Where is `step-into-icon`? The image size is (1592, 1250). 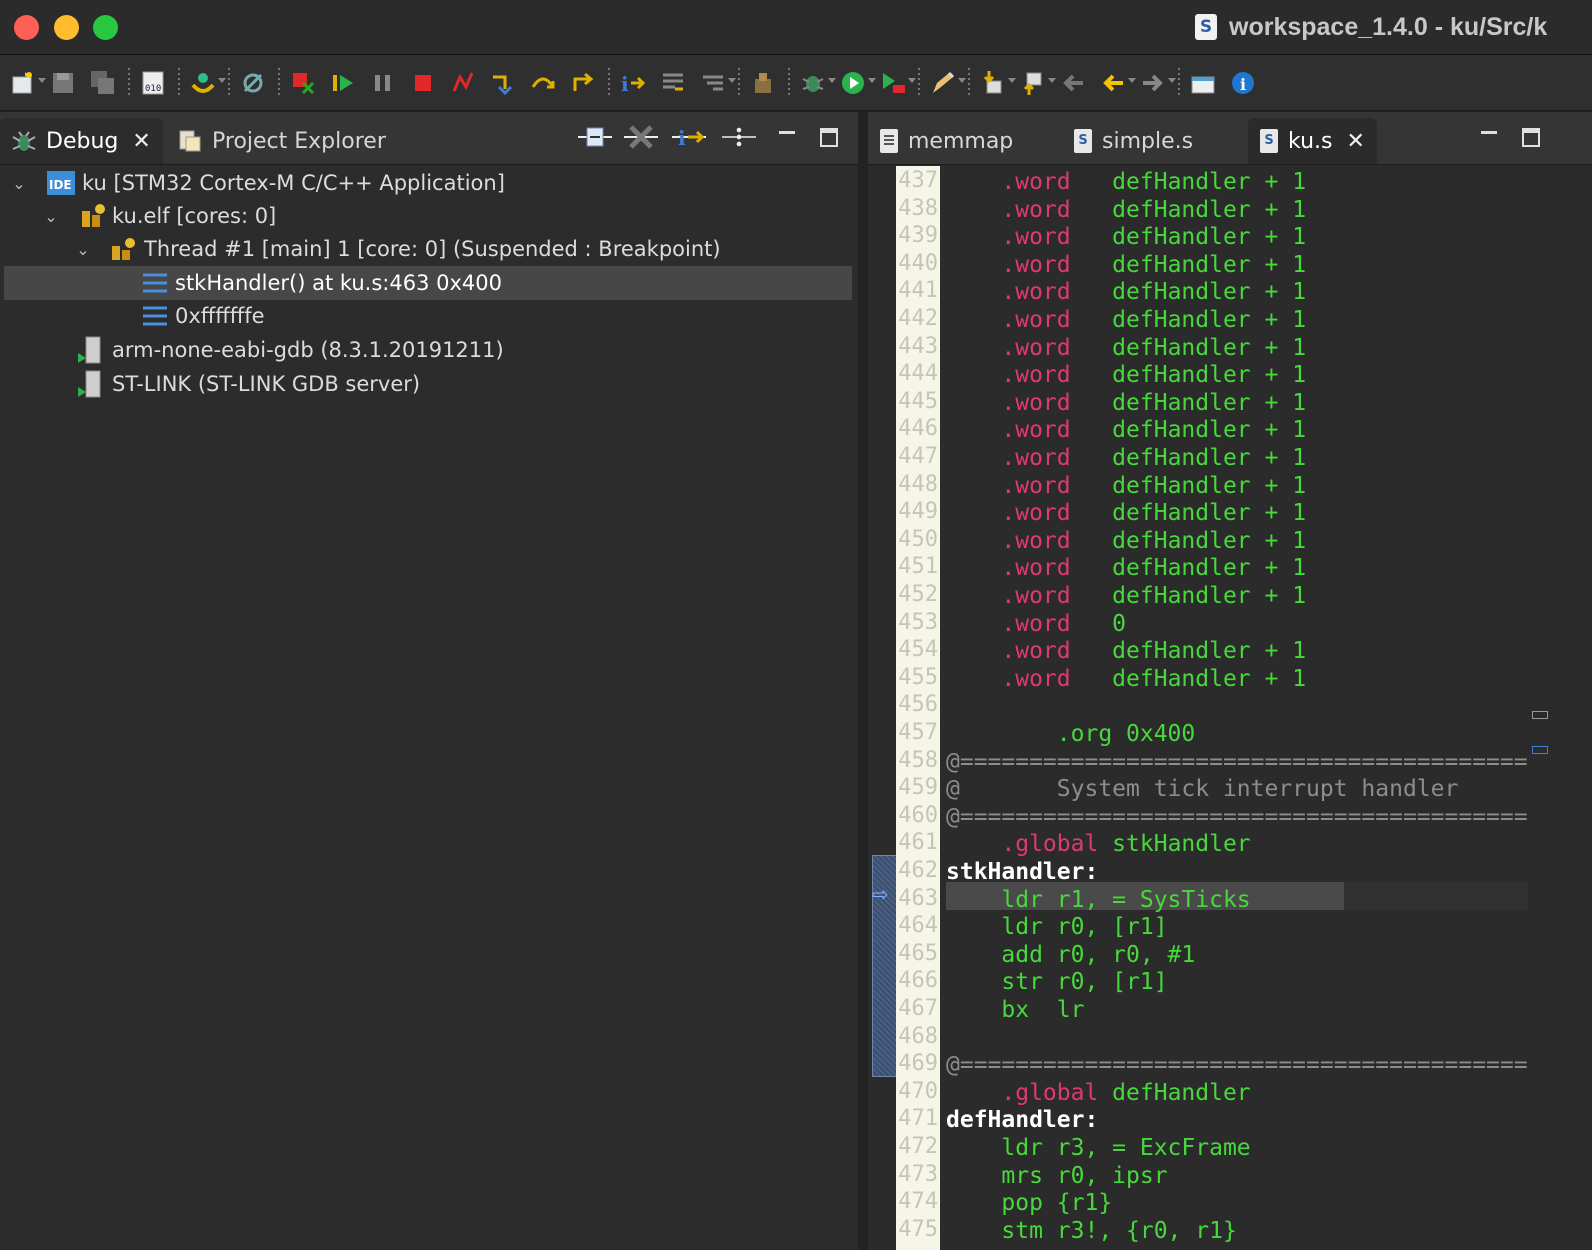
step-into-icon is located at coordinates (503, 83).